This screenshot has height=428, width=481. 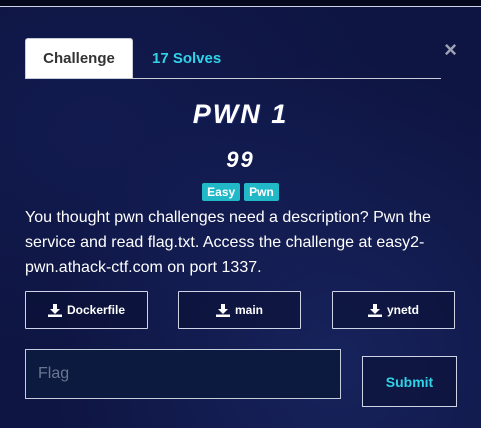 What do you see at coordinates (96, 310) in the screenshot?
I see `file-label: Dockerfile` at bounding box center [96, 310].